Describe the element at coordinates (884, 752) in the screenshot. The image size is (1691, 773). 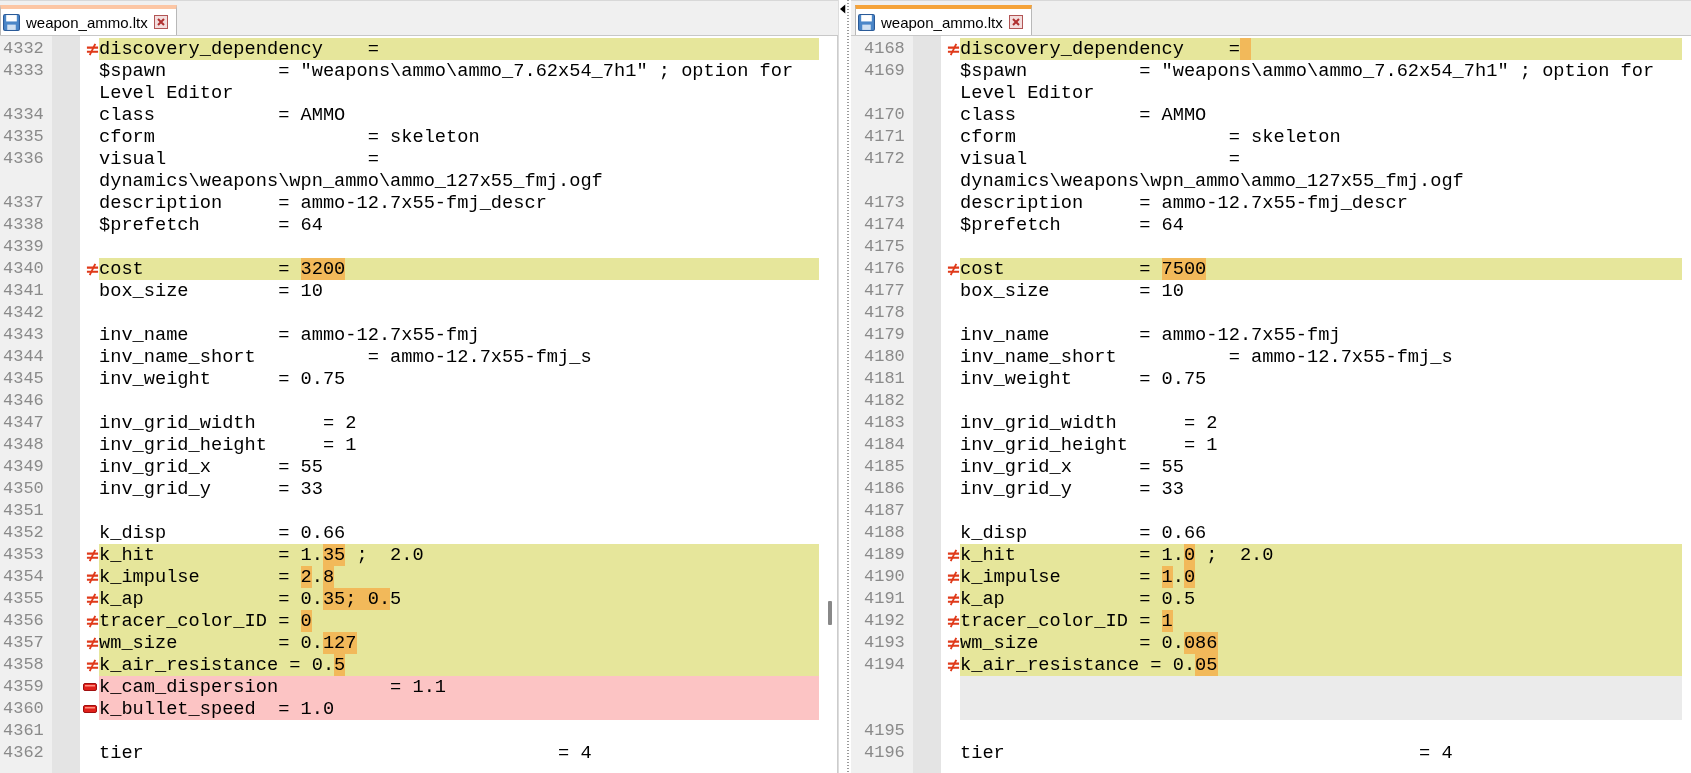
I see `line-number: 4196` at that location.